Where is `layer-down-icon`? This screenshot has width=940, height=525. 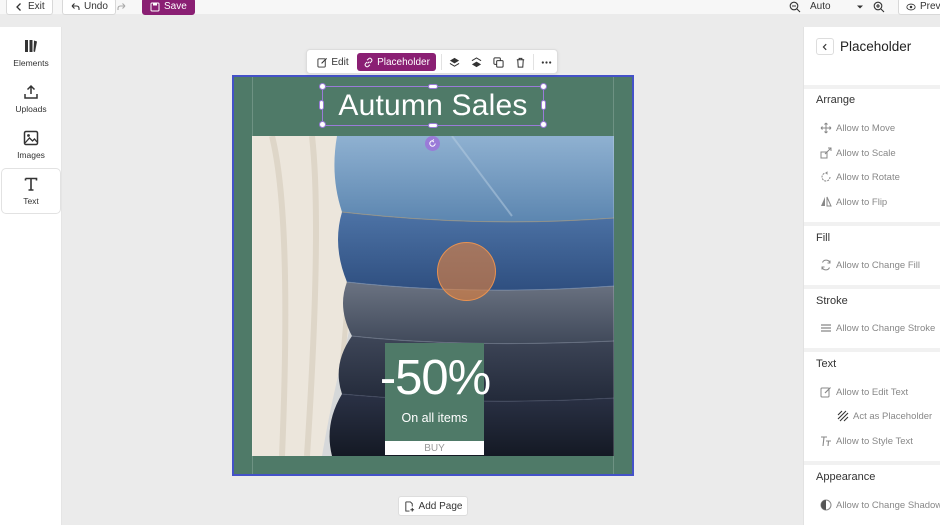
layer-down-icon is located at coordinates (476, 61).